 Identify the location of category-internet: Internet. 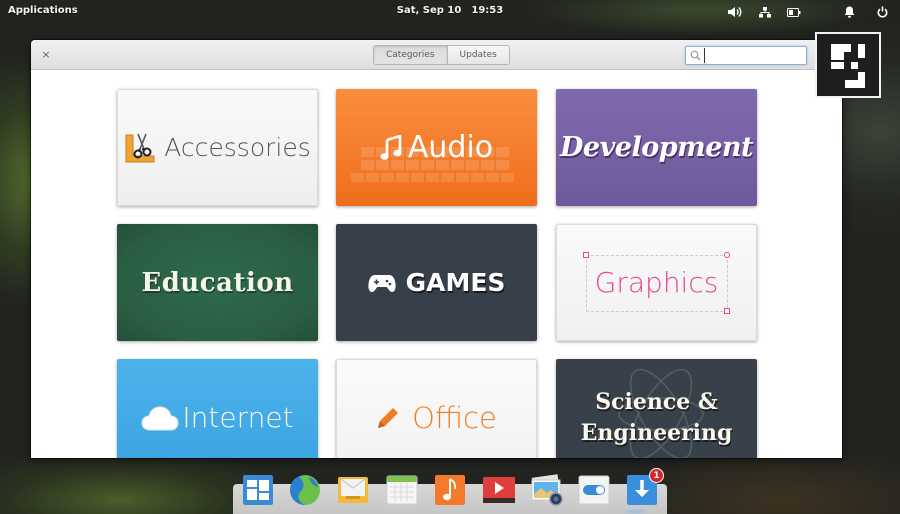
(217, 408).